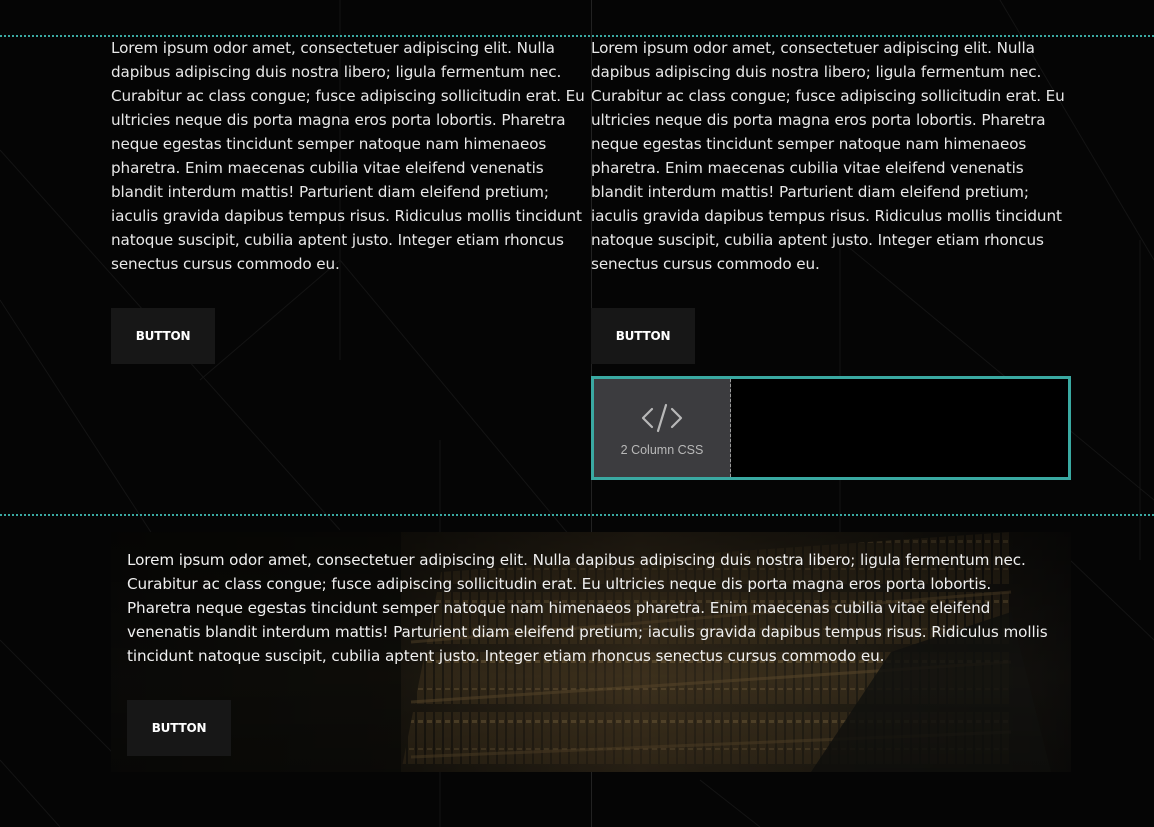  What do you see at coordinates (163, 336) in the screenshot?
I see `left-column-button: BUTTON` at bounding box center [163, 336].